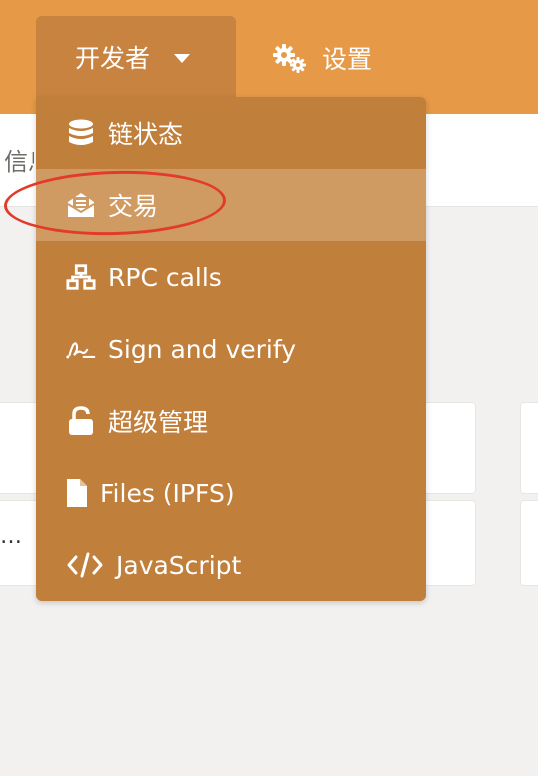 This screenshot has width=538, height=776. Describe the element at coordinates (81, 277) in the screenshot. I see `network-icon` at that location.